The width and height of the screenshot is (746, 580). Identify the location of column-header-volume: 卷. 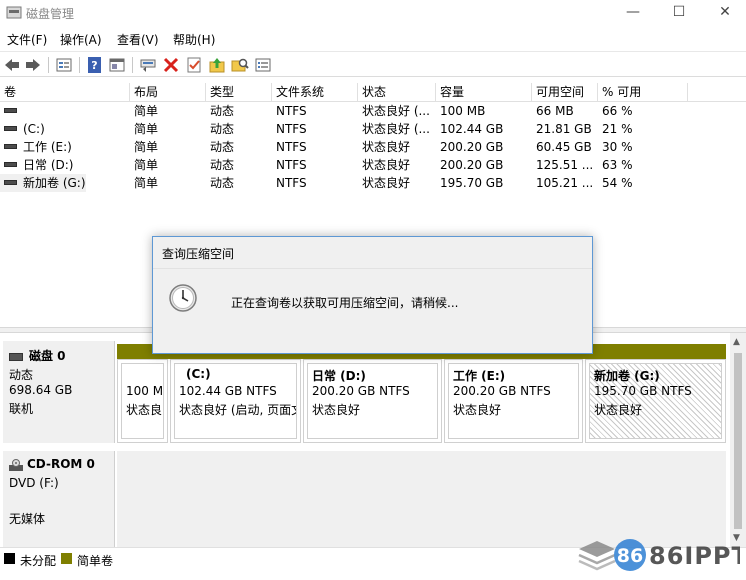
(65, 92).